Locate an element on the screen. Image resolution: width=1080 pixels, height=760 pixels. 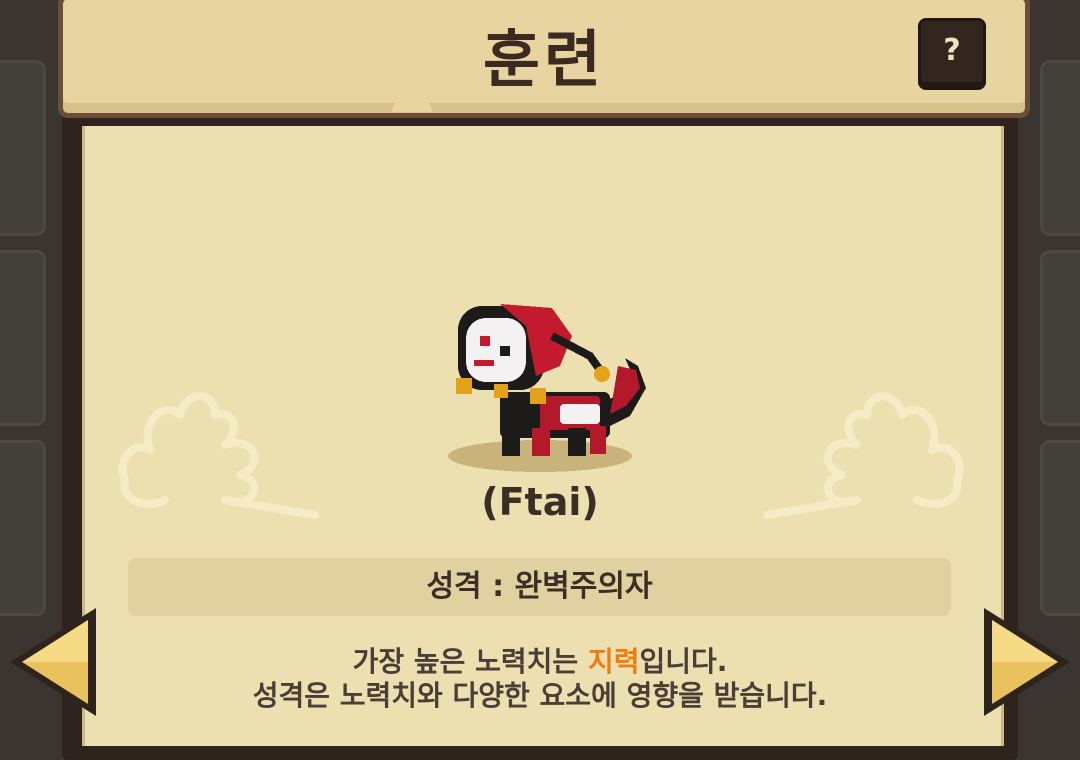
personality-text: 성격 : 완벽주의자 is located at coordinates (539, 586).